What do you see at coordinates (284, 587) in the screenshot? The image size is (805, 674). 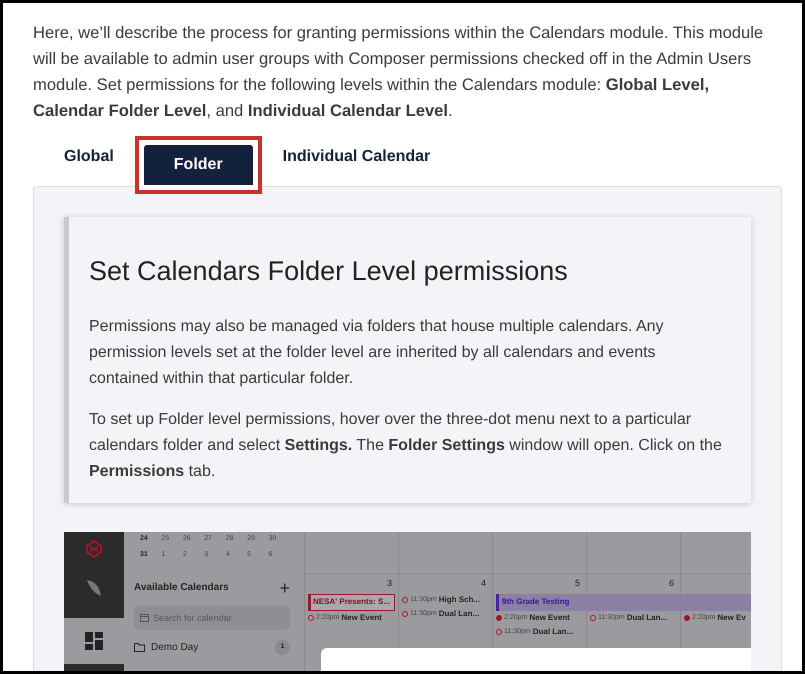 I see `add-button: +` at bounding box center [284, 587].